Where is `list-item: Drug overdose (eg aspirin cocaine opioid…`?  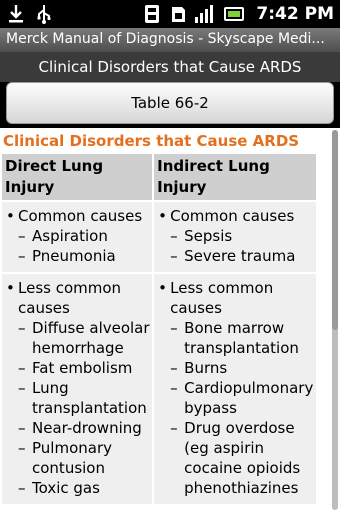
list-item: Drug overdose (eg aspirin cocaine opioid… is located at coordinates (235, 458).